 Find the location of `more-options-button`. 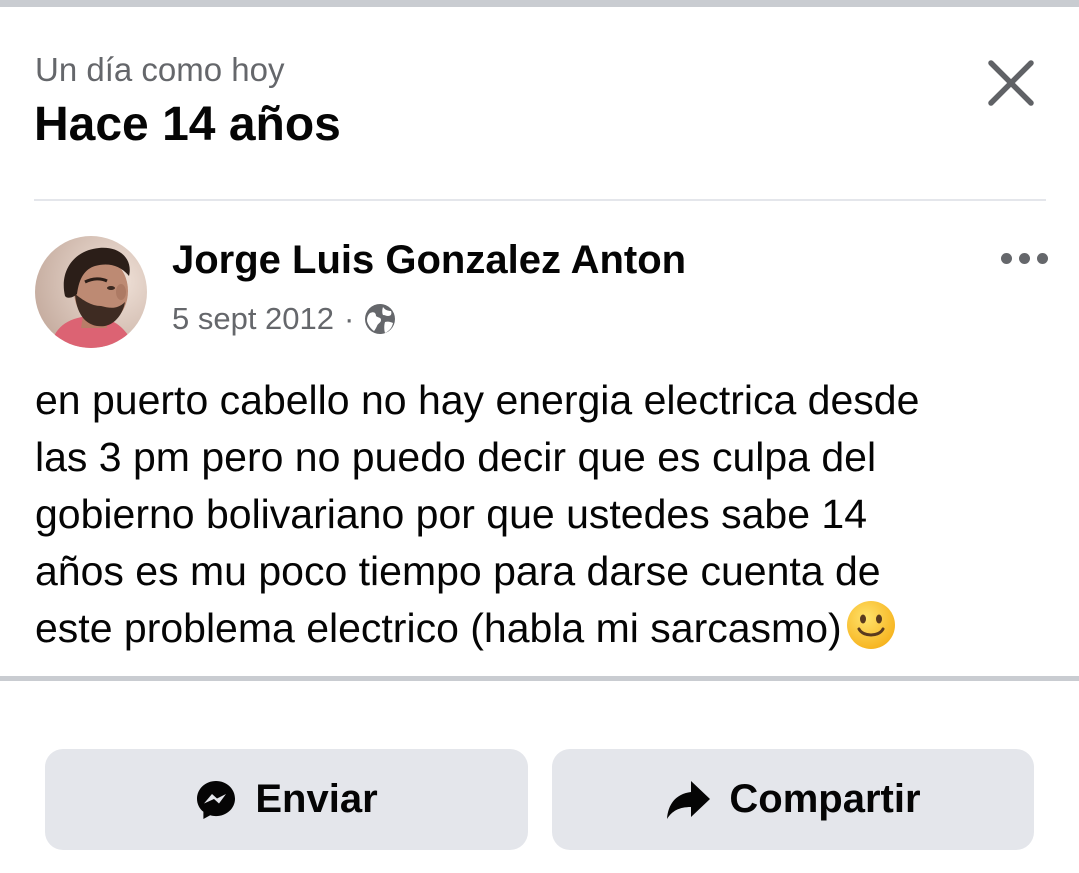

more-options-button is located at coordinates (1024, 258).